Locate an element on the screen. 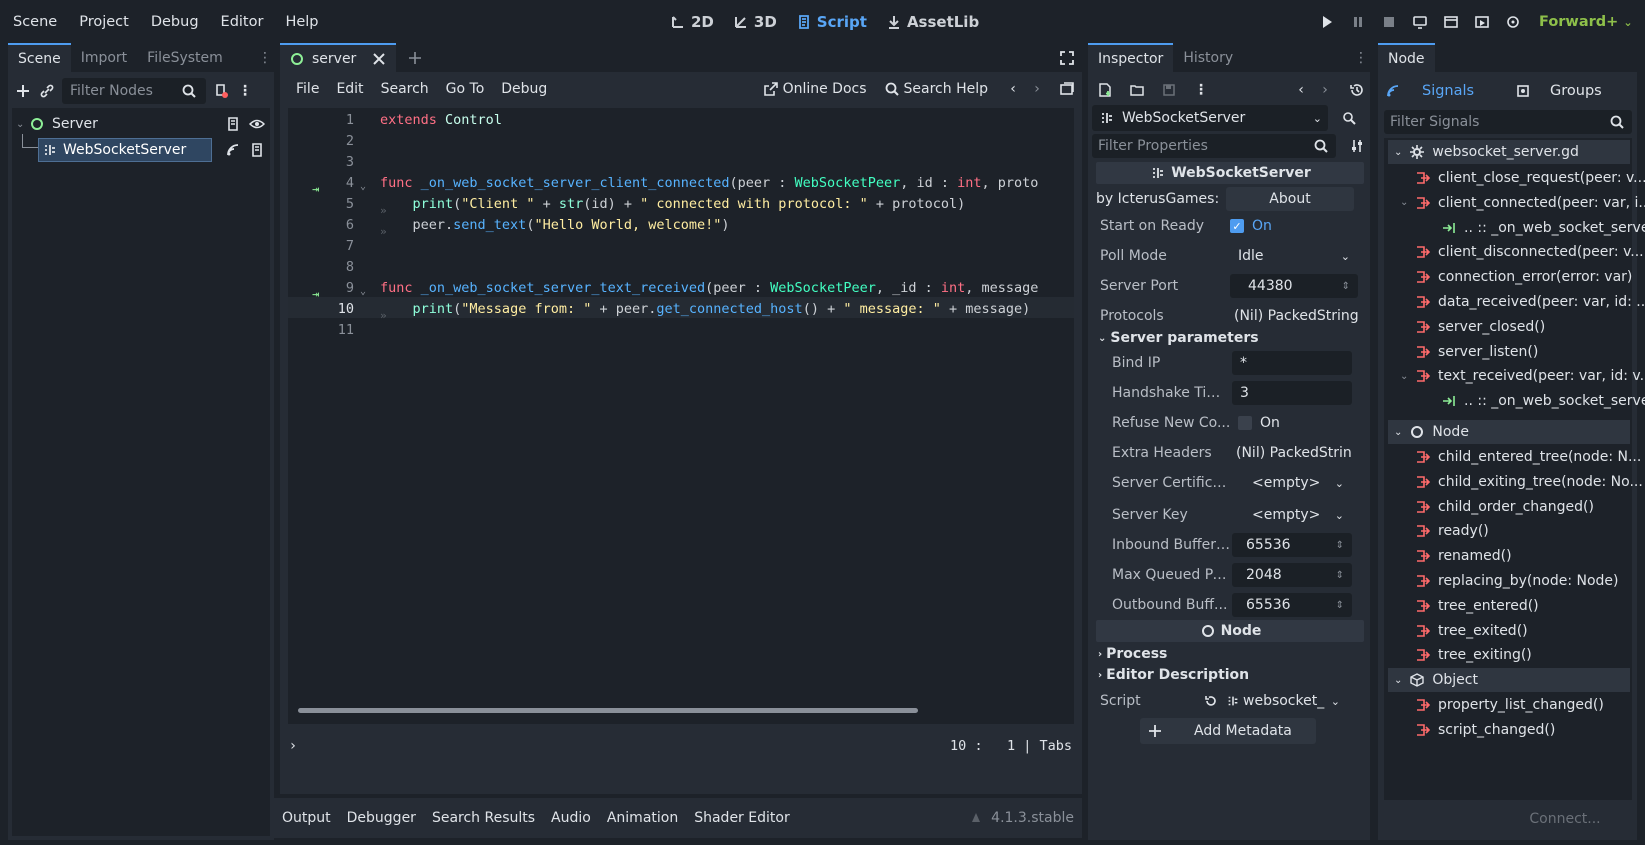 The height and width of the screenshot is (845, 1645). protocols-array: (Nil) PackedString is located at coordinates (1294, 316).